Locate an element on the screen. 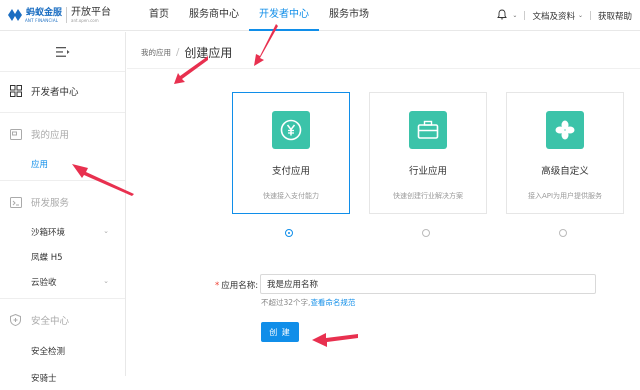 The height and width of the screenshot is (390, 640). nav-provider-center: 服务商中心 is located at coordinates (214, 15).